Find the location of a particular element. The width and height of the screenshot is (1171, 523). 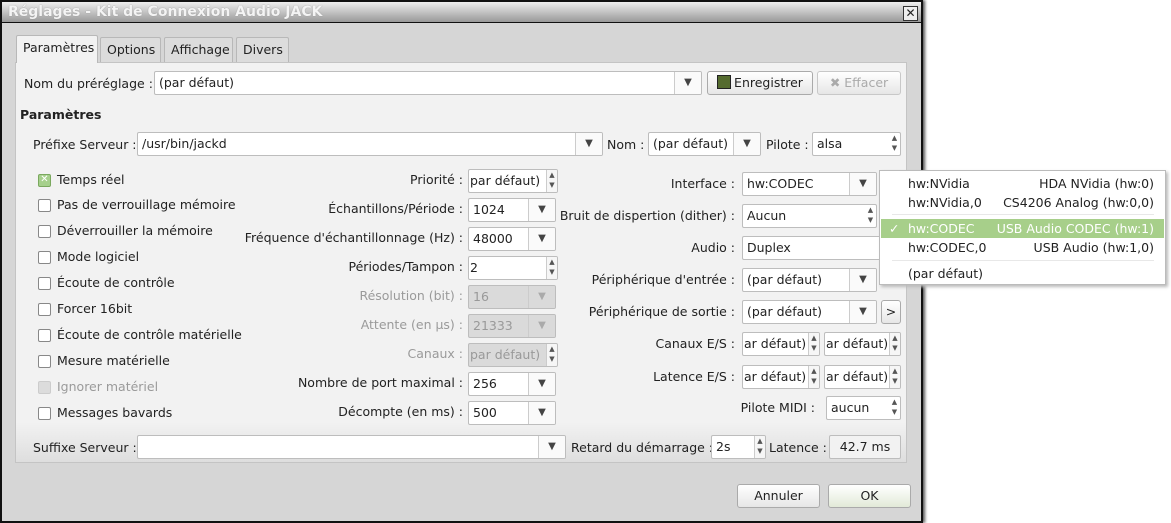

x-icon: ✖ is located at coordinates (837, 82).